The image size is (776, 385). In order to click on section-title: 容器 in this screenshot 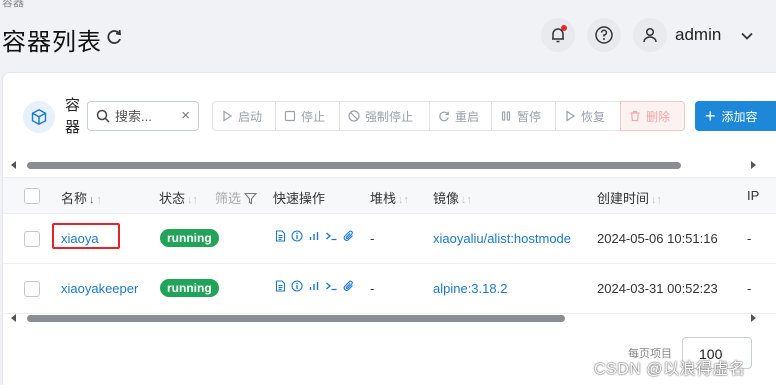, I will do `click(73, 116)`.